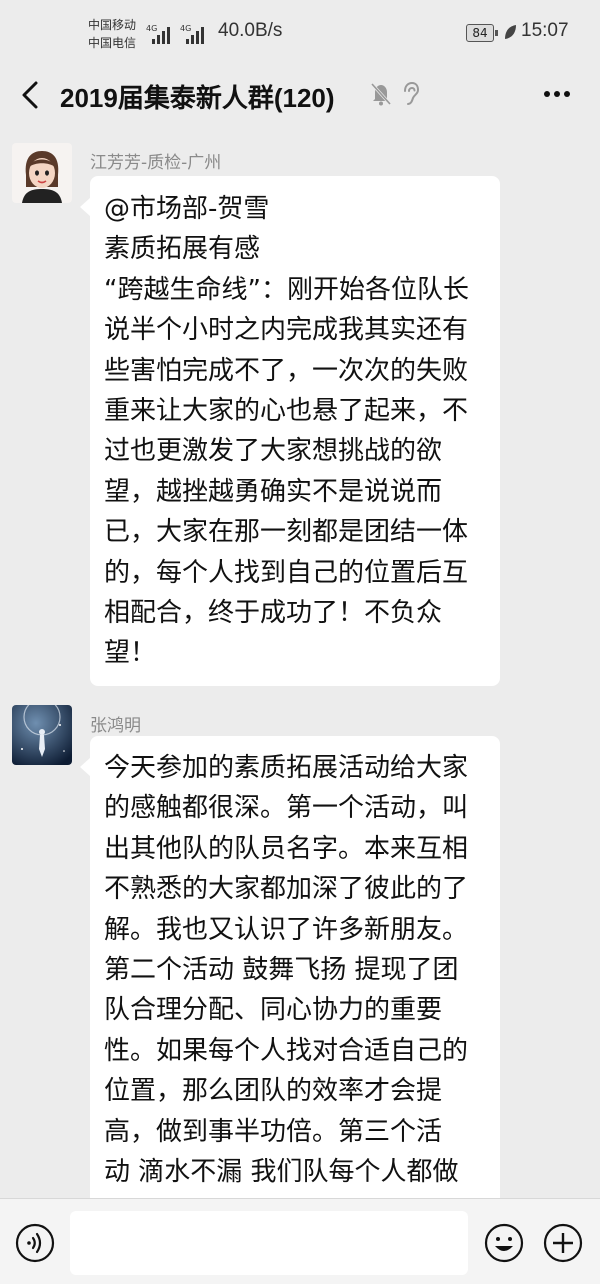 Image resolution: width=600 pixels, height=1284 pixels. Describe the element at coordinates (112, 25) in the screenshot. I see `carrier-1: 中国移动` at that location.